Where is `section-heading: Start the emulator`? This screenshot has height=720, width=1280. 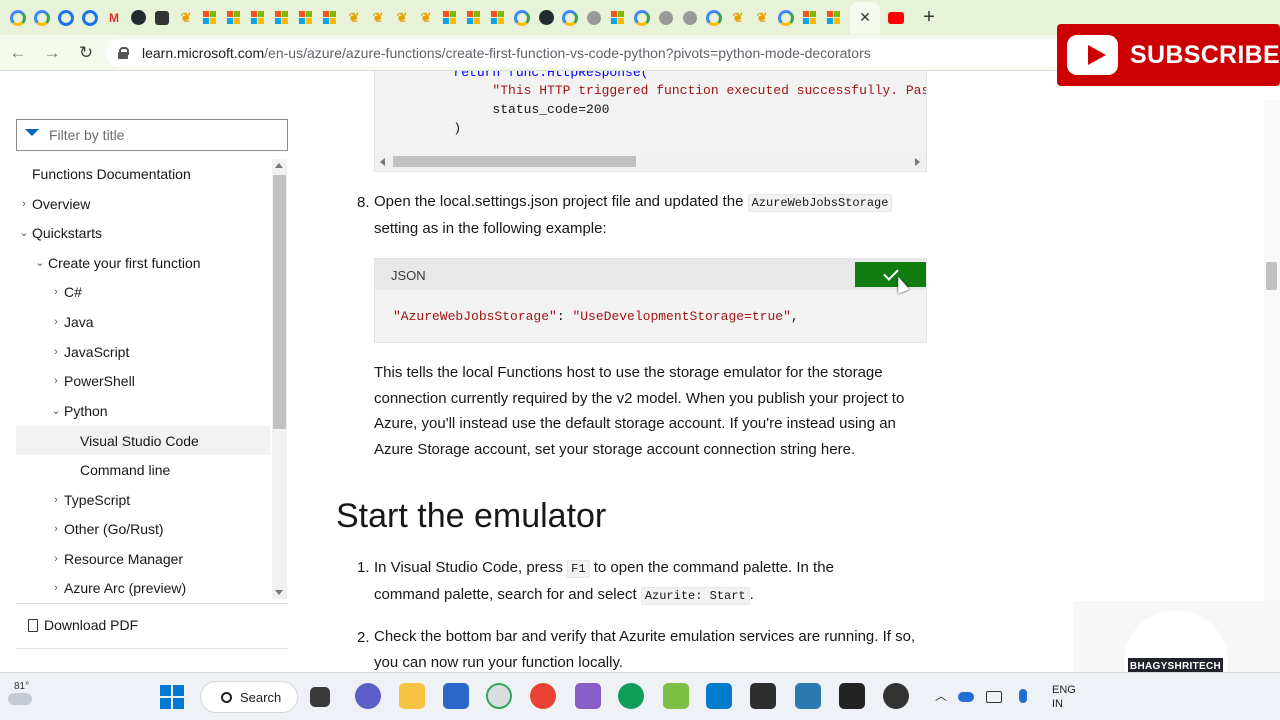 section-heading: Start the emulator is located at coordinates (471, 516).